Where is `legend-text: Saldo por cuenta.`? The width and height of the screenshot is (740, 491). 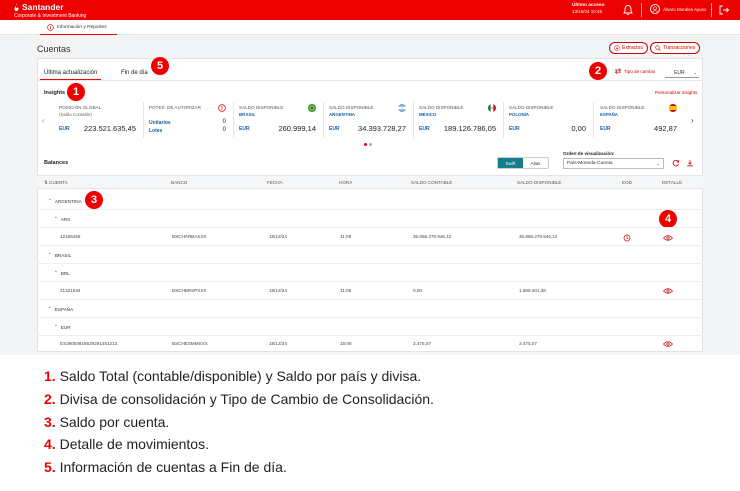
legend-text: Saldo por cuenta. is located at coordinates (114, 422).